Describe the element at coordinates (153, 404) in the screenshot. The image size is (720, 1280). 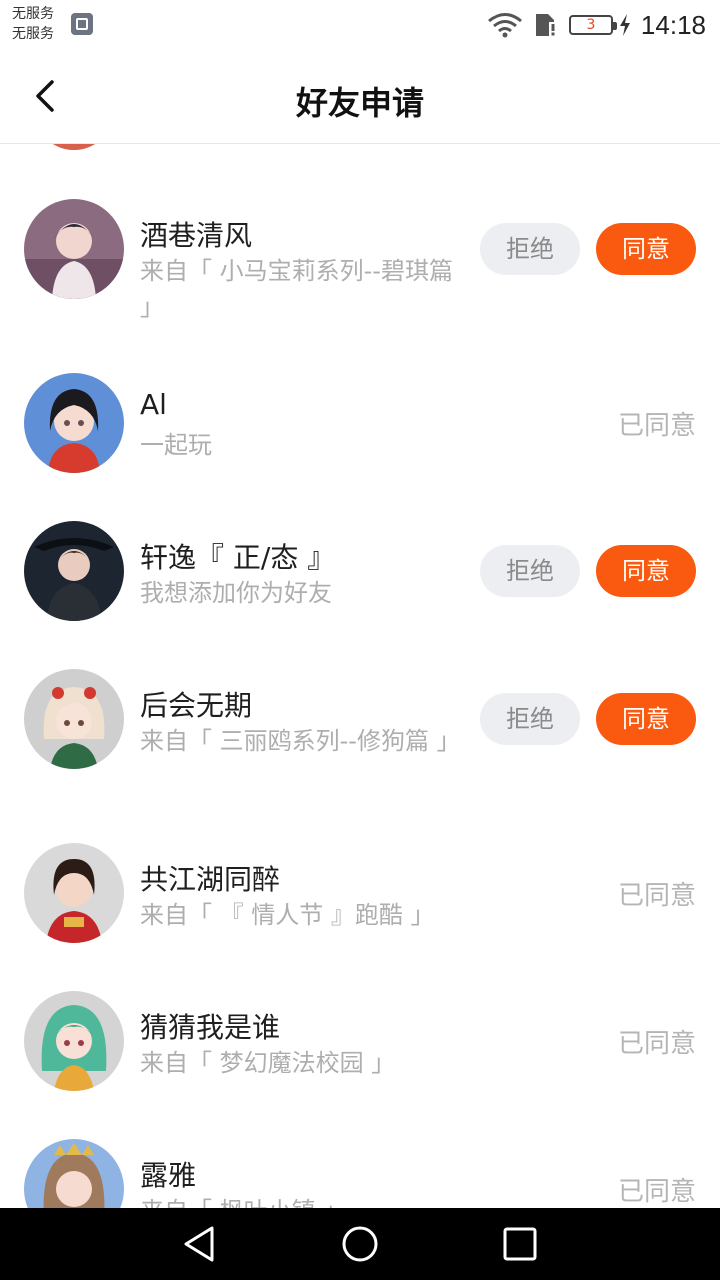
I see `request-name: Al` at that location.